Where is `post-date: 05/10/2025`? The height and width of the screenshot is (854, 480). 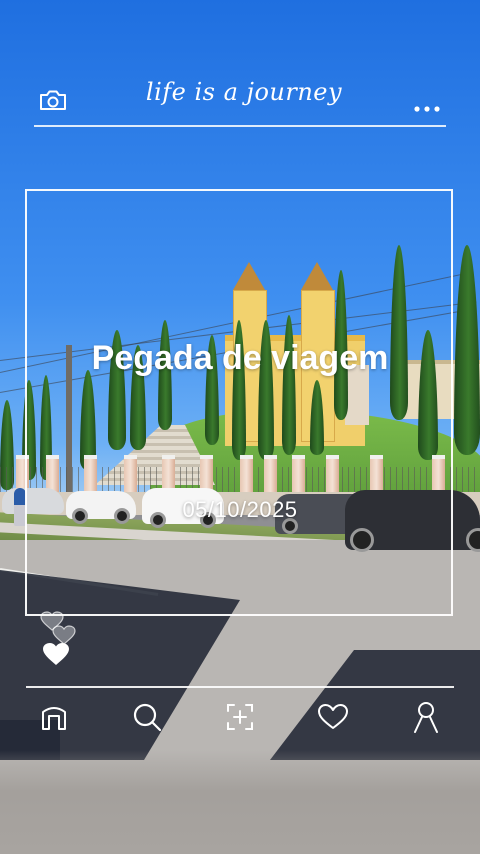 post-date: 05/10/2025 is located at coordinates (240, 509).